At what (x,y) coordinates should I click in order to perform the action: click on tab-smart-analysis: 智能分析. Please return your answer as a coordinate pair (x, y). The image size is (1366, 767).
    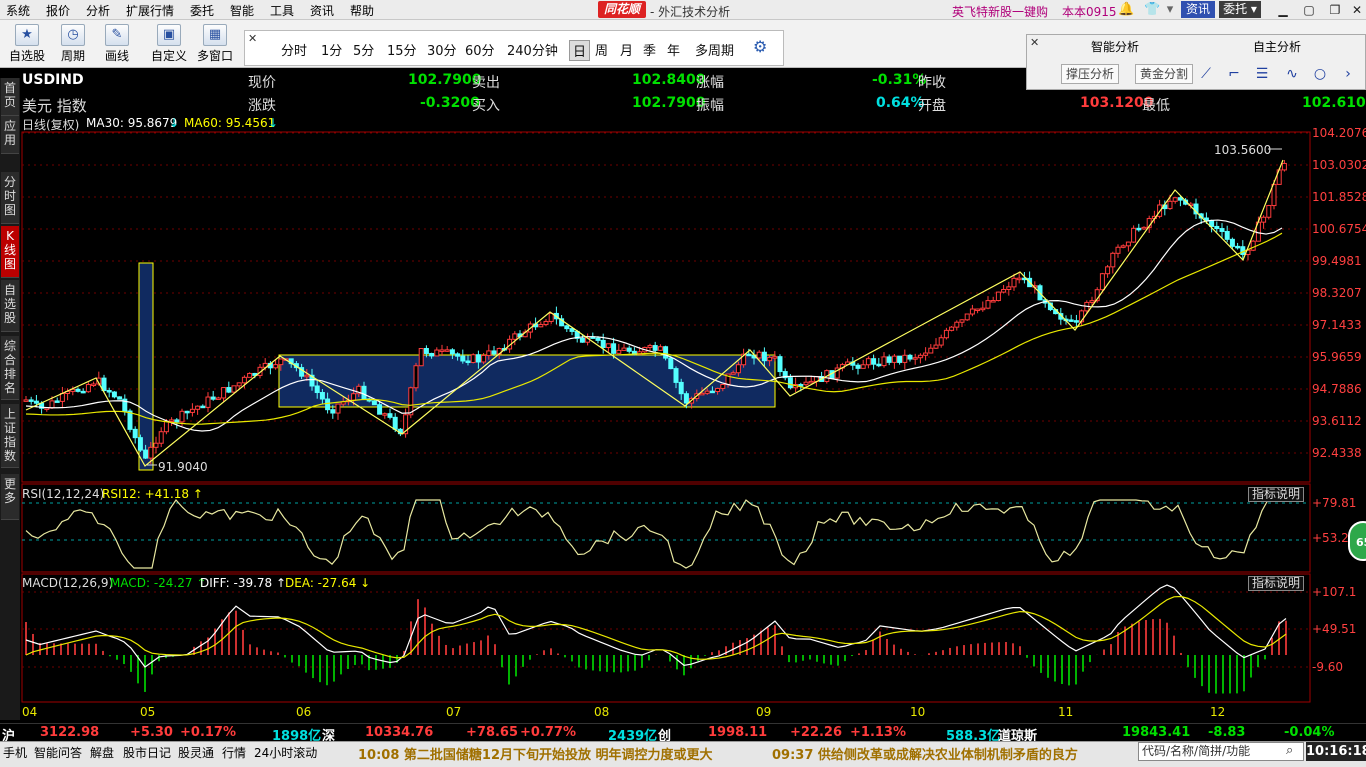
    Looking at the image, I should click on (1115, 46).